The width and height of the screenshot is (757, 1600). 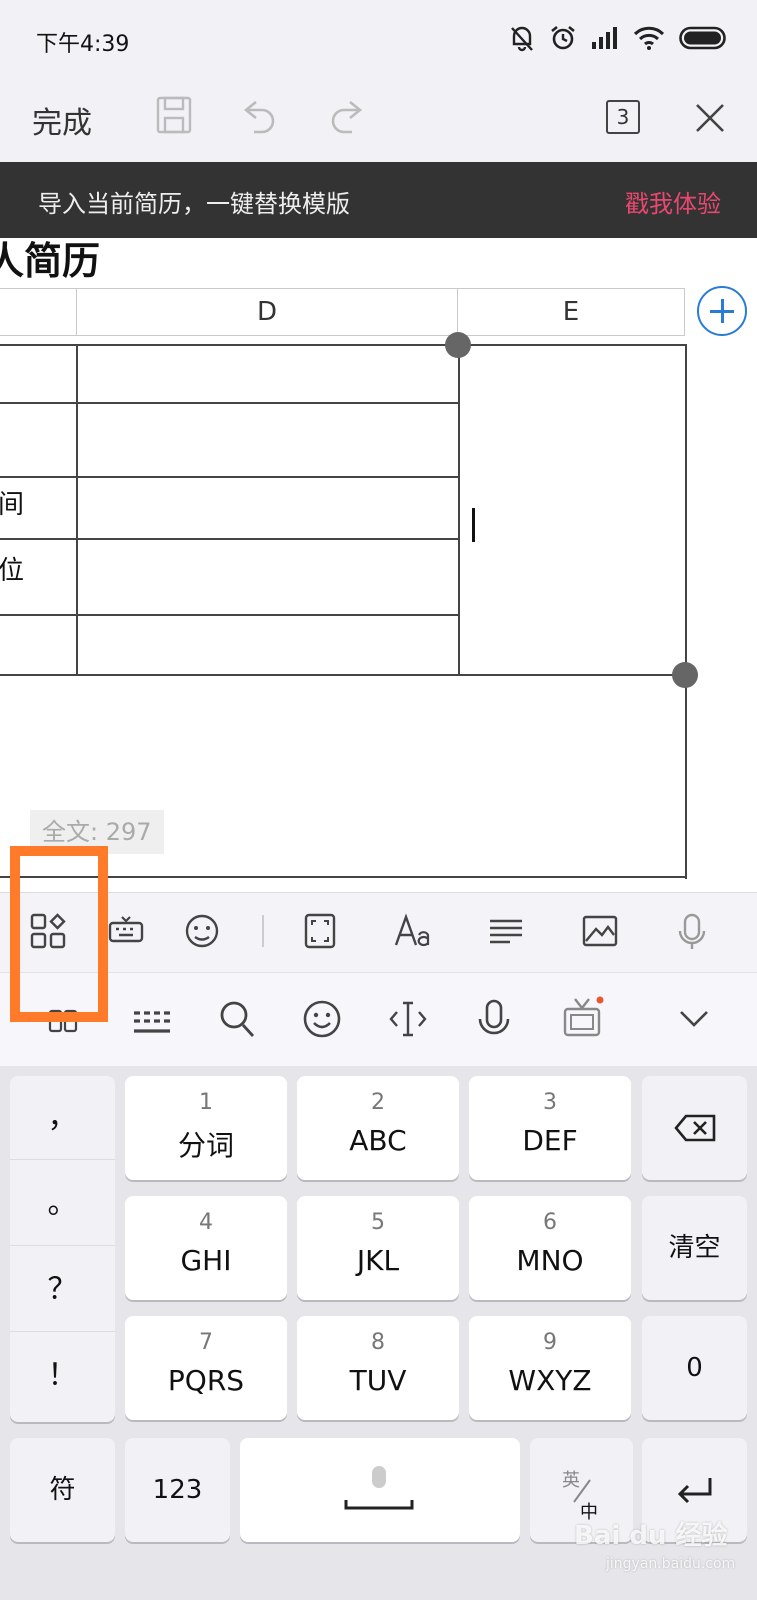 What do you see at coordinates (206, 1248) in the screenshot?
I see `key-4: 4 GHI` at bounding box center [206, 1248].